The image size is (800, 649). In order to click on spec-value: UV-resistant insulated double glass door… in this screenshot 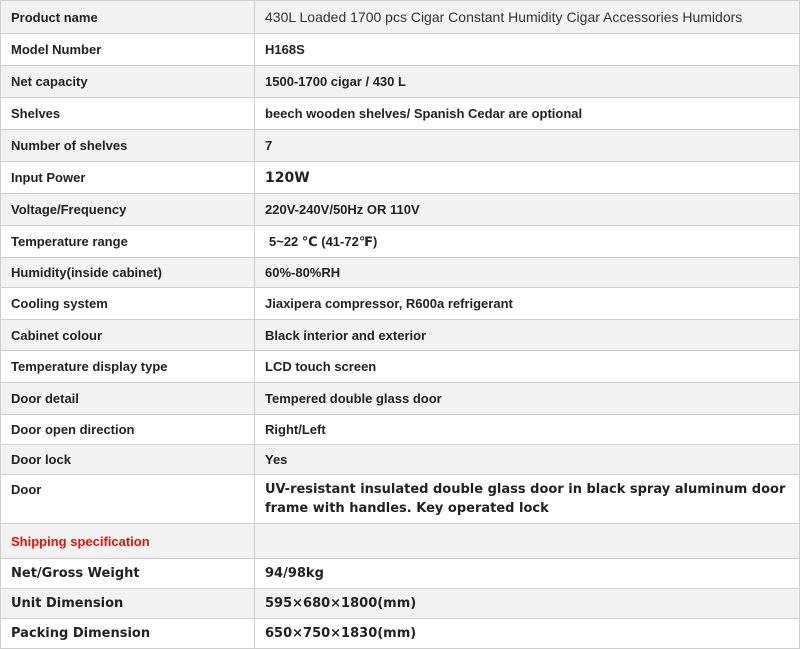, I will do `click(527, 499)`.